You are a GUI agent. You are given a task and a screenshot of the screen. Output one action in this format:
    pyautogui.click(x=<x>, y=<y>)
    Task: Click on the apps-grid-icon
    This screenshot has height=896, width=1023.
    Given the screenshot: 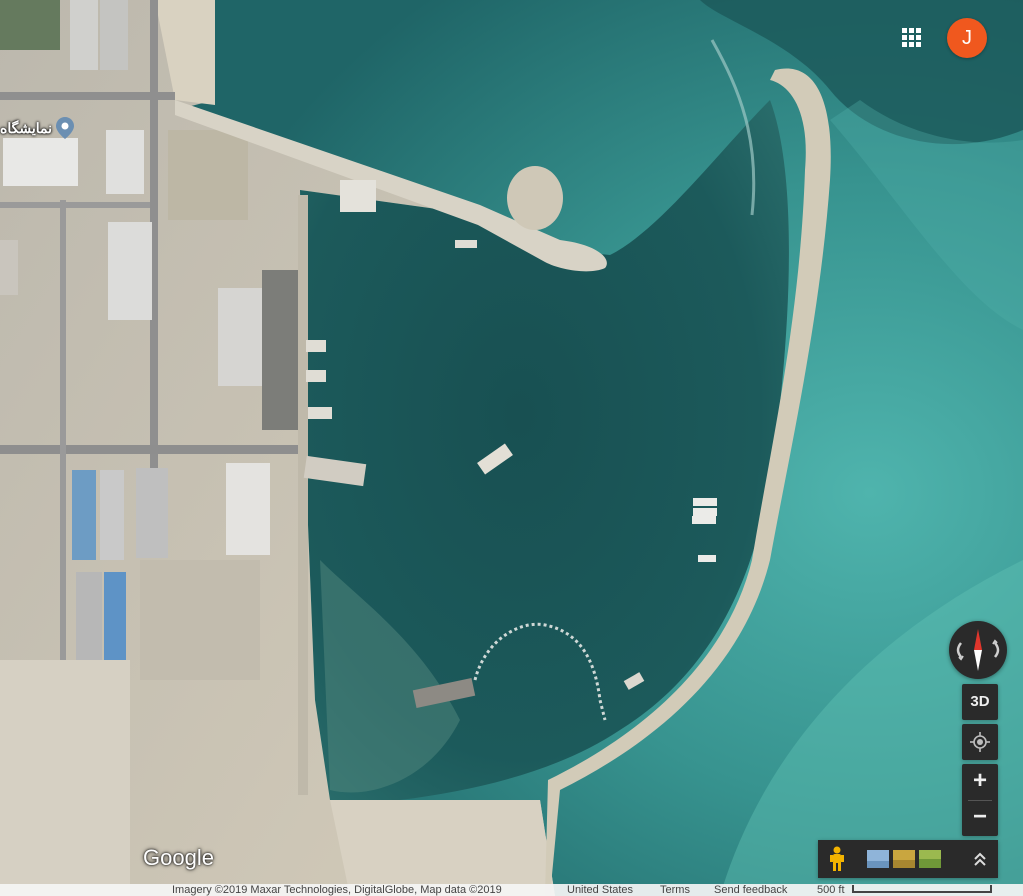 What is the action you would take?
    pyautogui.click(x=911, y=37)
    